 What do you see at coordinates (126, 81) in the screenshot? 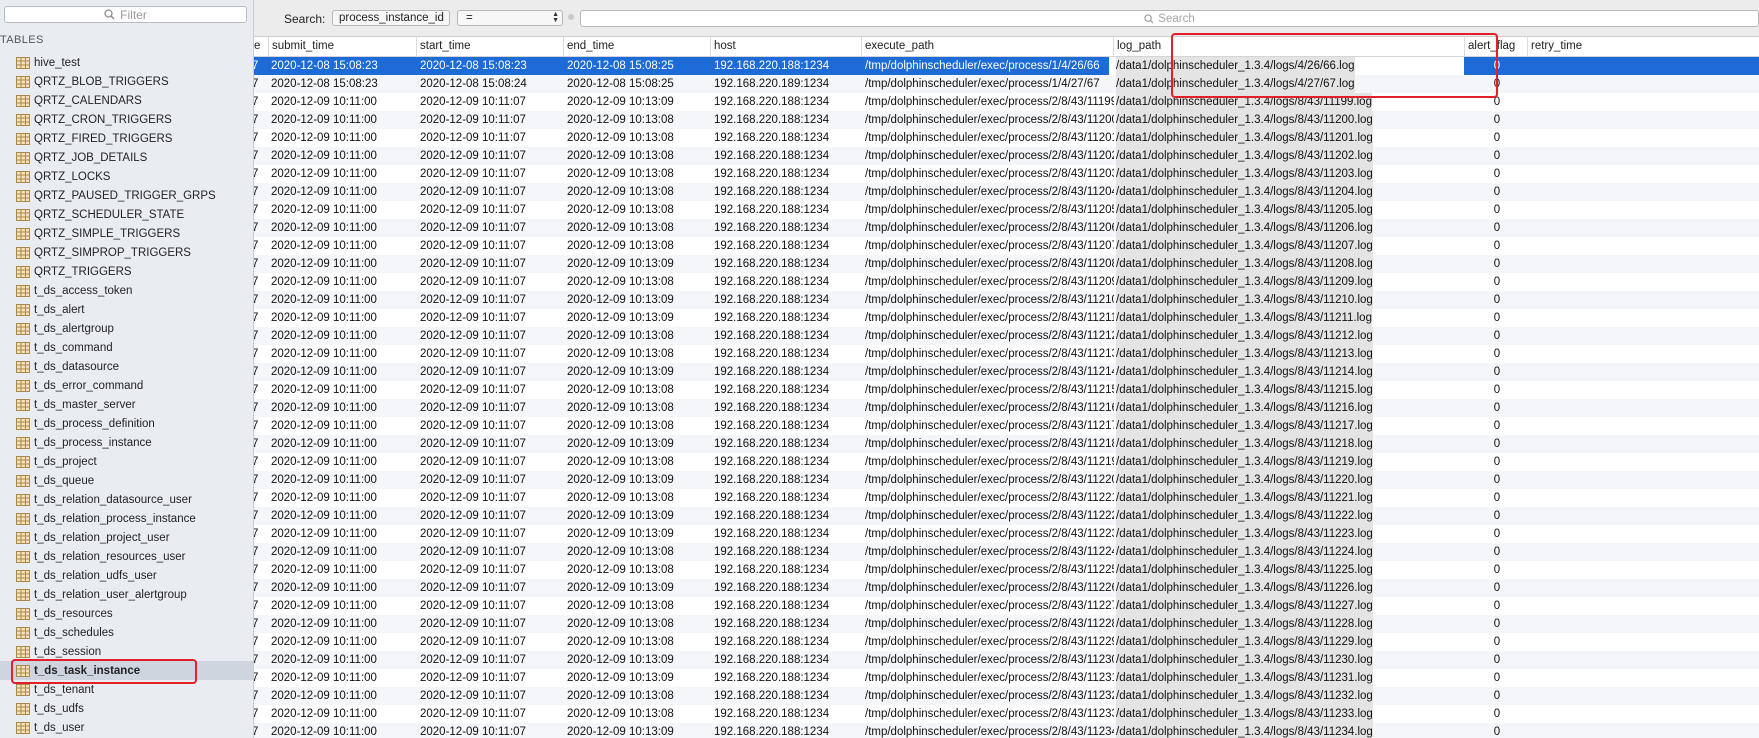
I see `sidebar-table-item: QRTZ_BLOB_TRIGGERS` at bounding box center [126, 81].